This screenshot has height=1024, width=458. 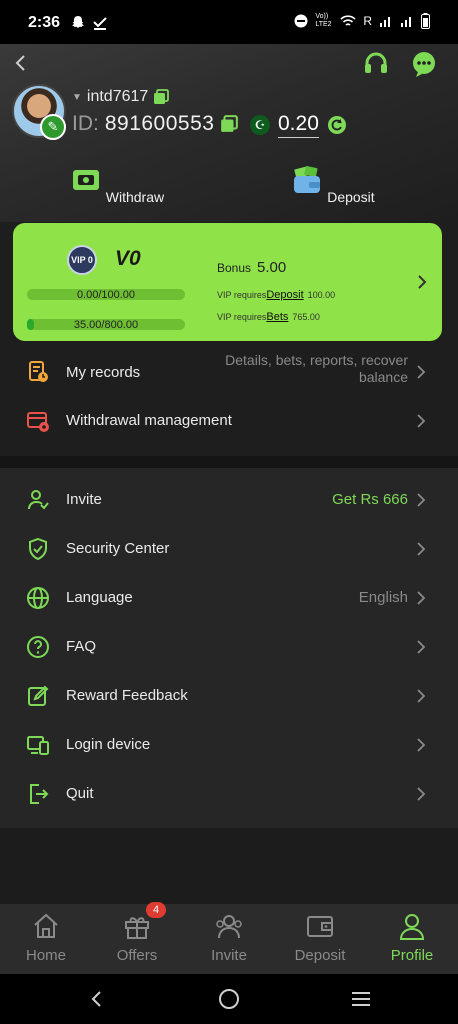 I want to click on status-time: 2:36, so click(x=44, y=22).